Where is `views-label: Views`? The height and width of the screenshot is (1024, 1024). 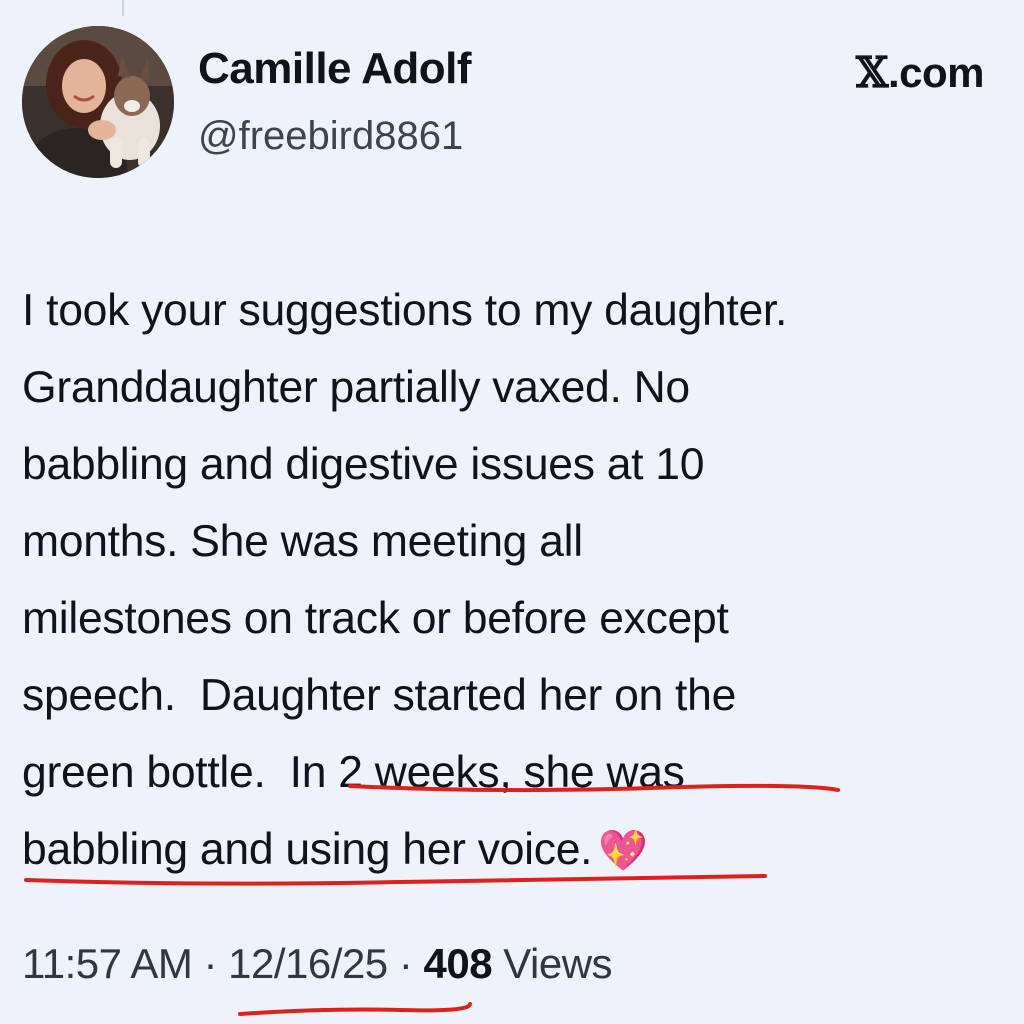 views-label: Views is located at coordinates (552, 963).